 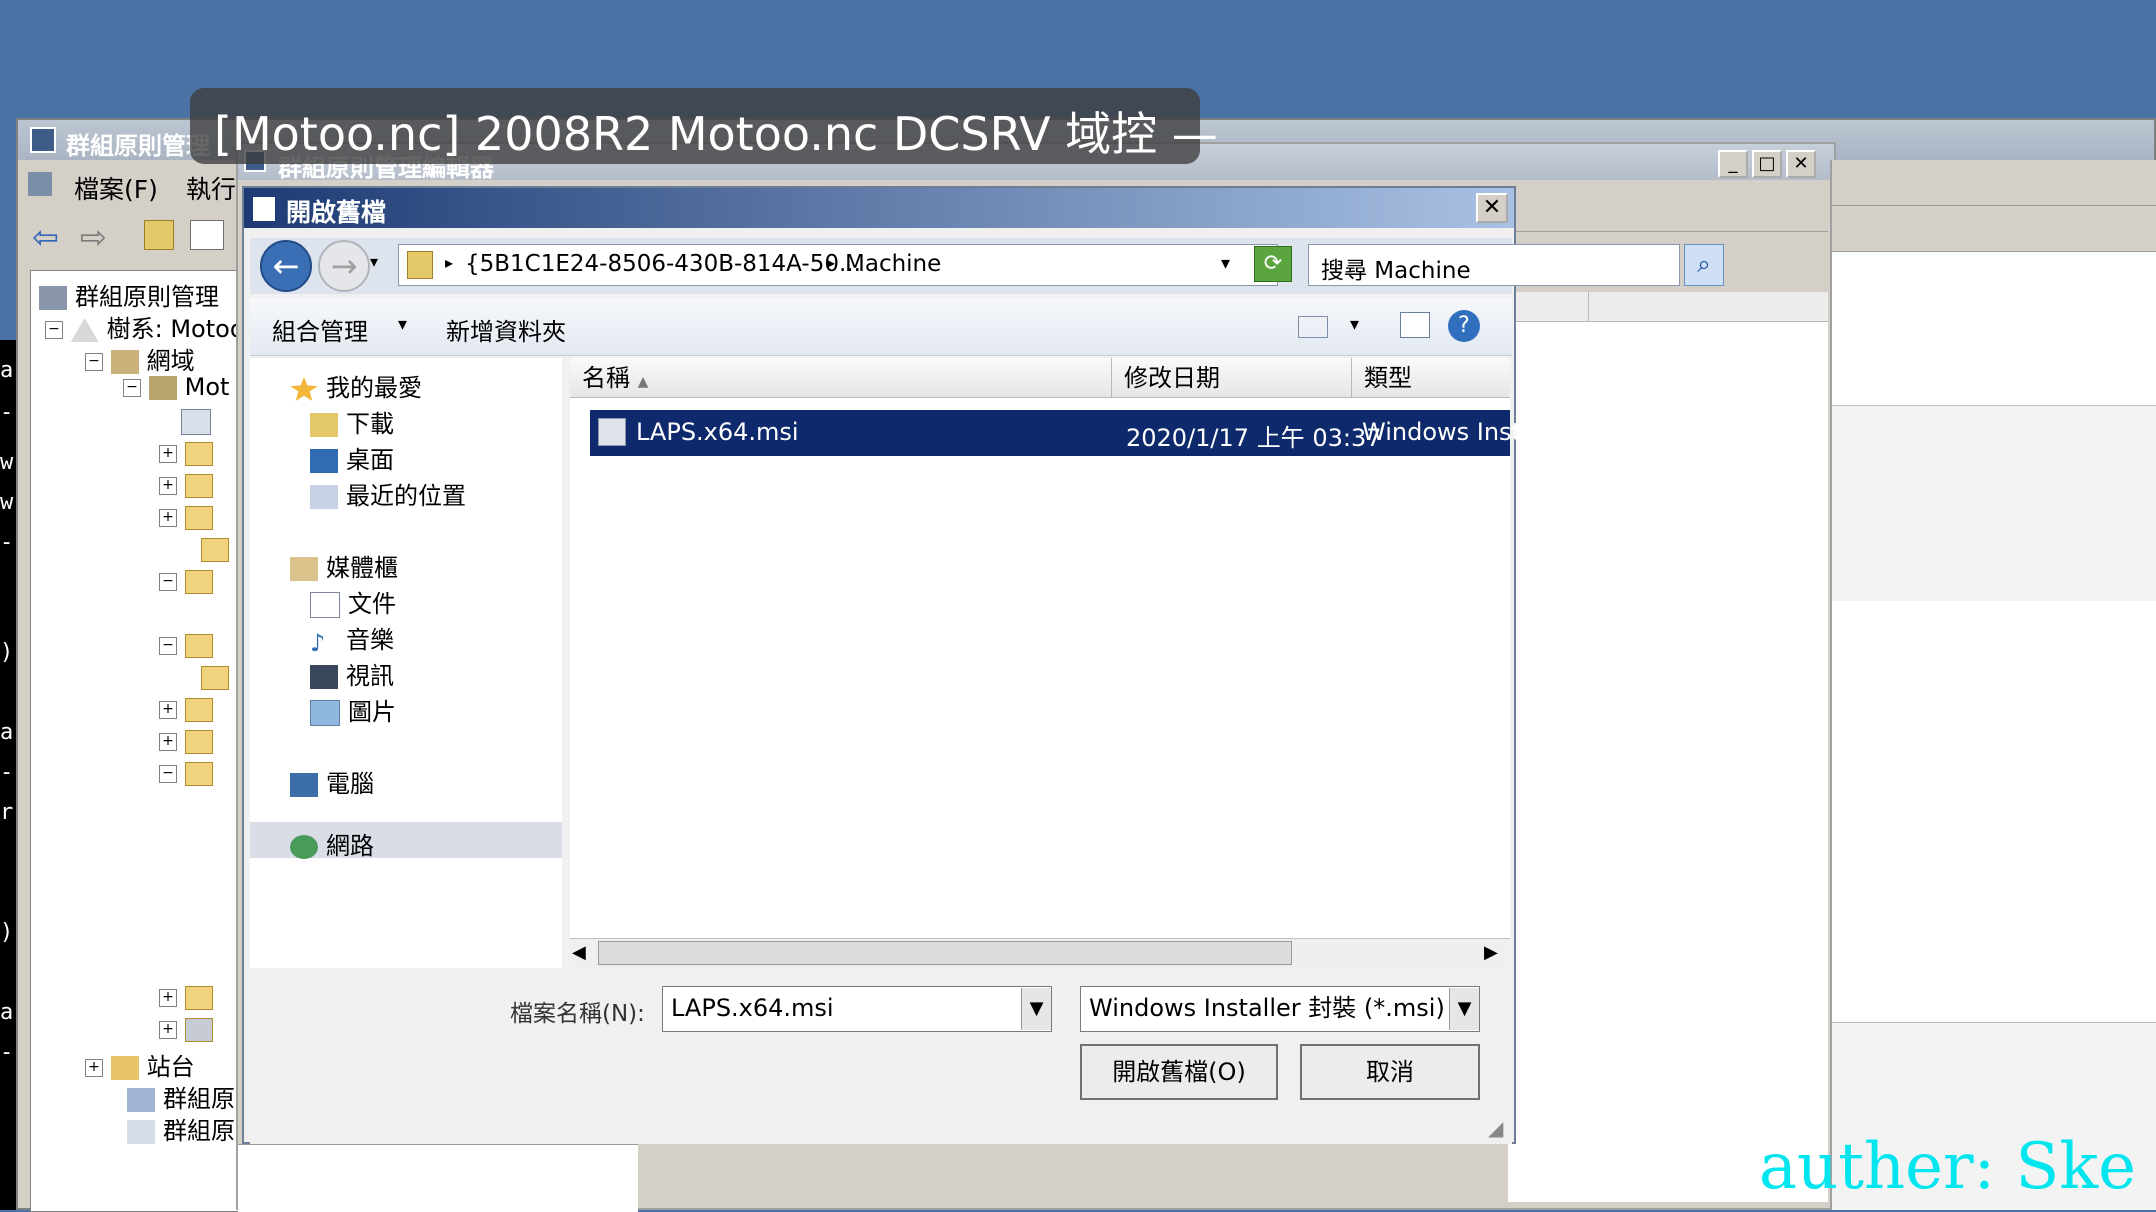 What do you see at coordinates (207, 235) in the screenshot?
I see `show-hide-tree-icon` at bounding box center [207, 235].